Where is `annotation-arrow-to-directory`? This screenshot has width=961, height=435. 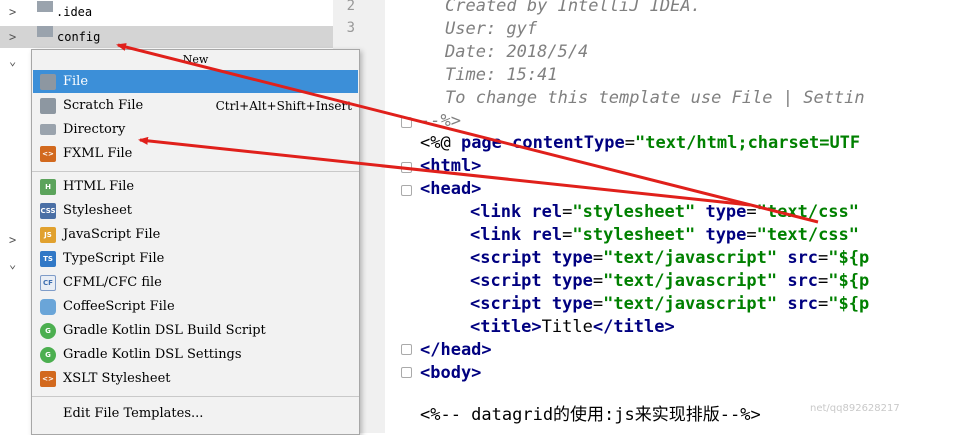
annotation-arrow-to-directory is located at coordinates (444, 171).